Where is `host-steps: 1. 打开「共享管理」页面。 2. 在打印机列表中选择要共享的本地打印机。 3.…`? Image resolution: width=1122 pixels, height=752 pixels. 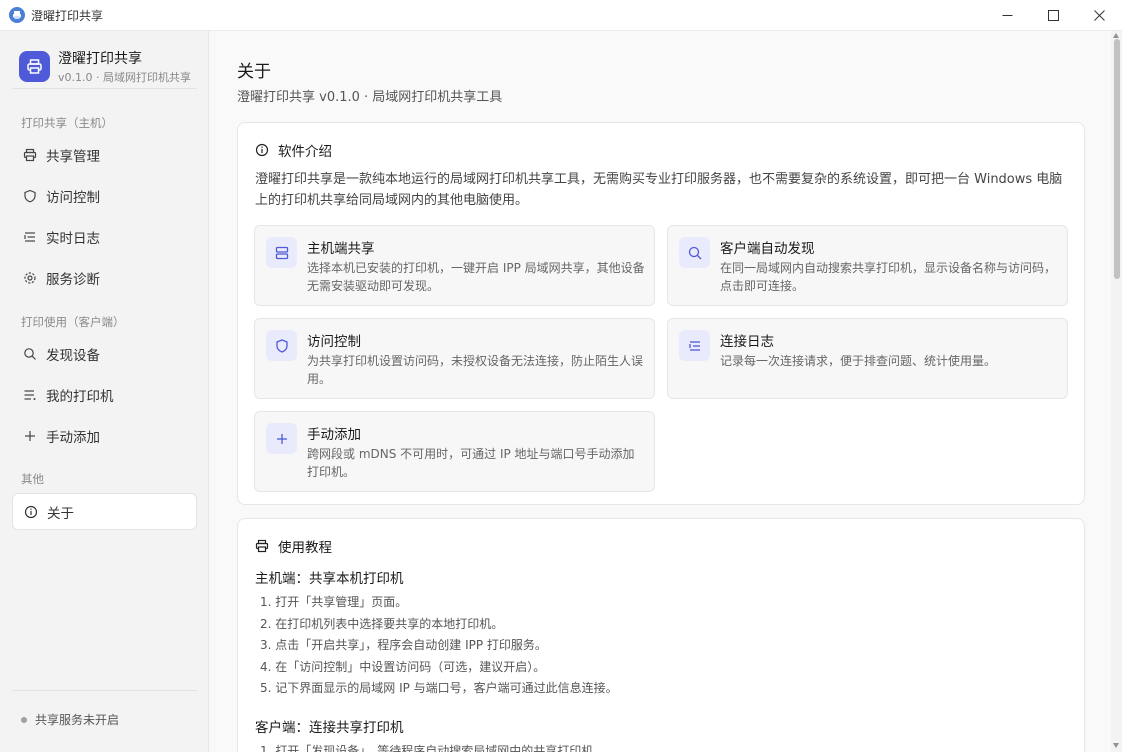 host-steps: 1. 打开「共享管理」页面。 2. 在打印机列表中选择要共享的本地打印机。 3.… is located at coordinates (439, 646).